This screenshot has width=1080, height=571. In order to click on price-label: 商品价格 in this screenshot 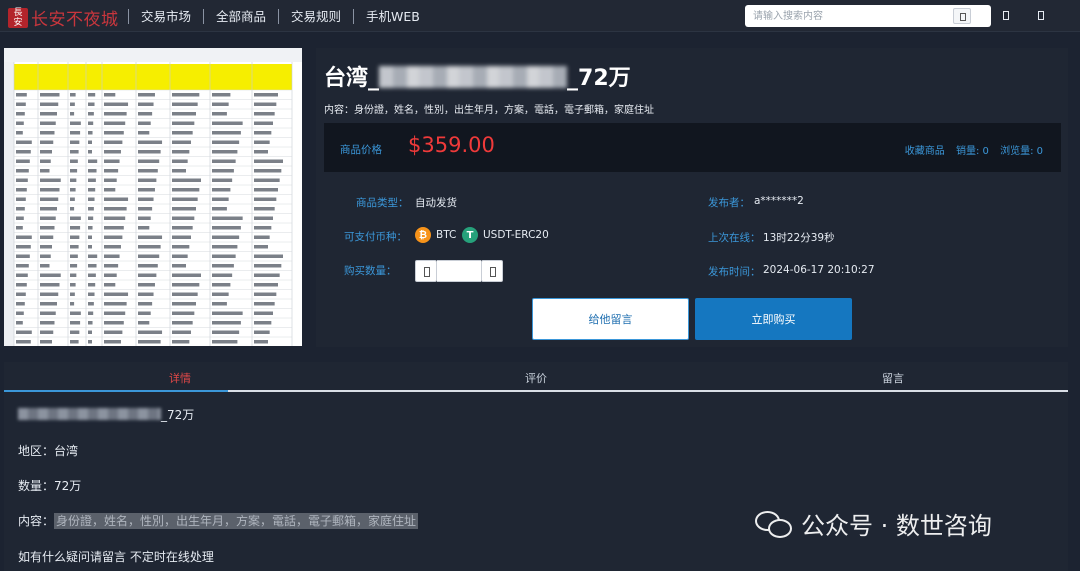, I will do `click(361, 150)`.